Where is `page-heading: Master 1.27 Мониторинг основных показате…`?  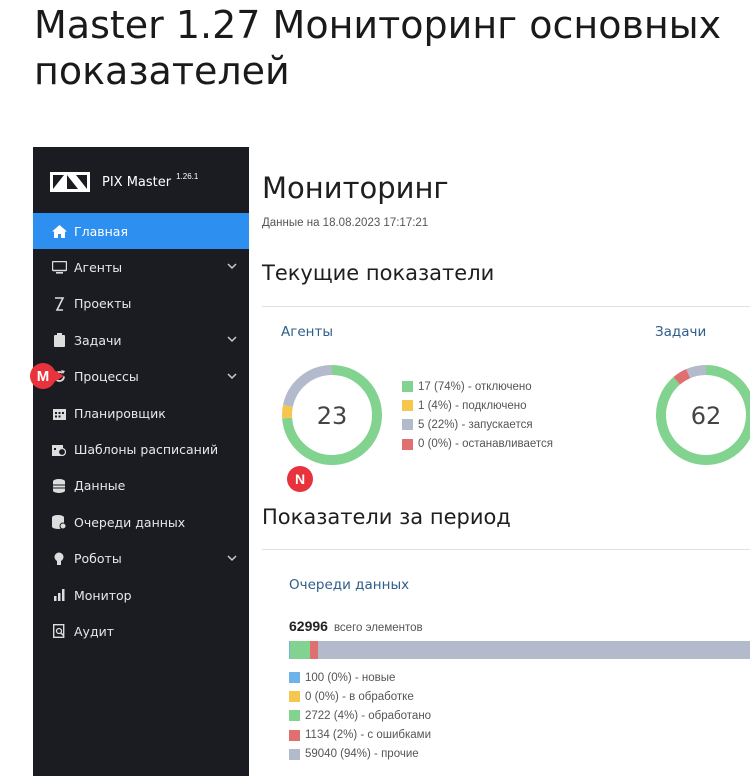 page-heading: Master 1.27 Мониторинг основных показате… is located at coordinates (378, 48).